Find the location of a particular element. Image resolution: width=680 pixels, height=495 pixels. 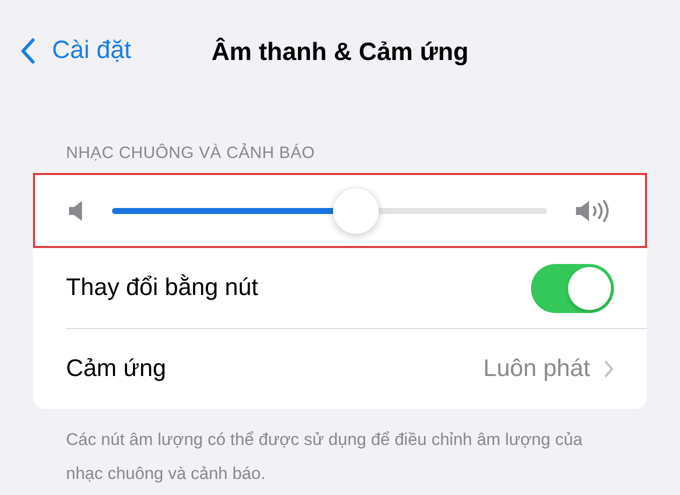

toggle-switch is located at coordinates (572, 288).